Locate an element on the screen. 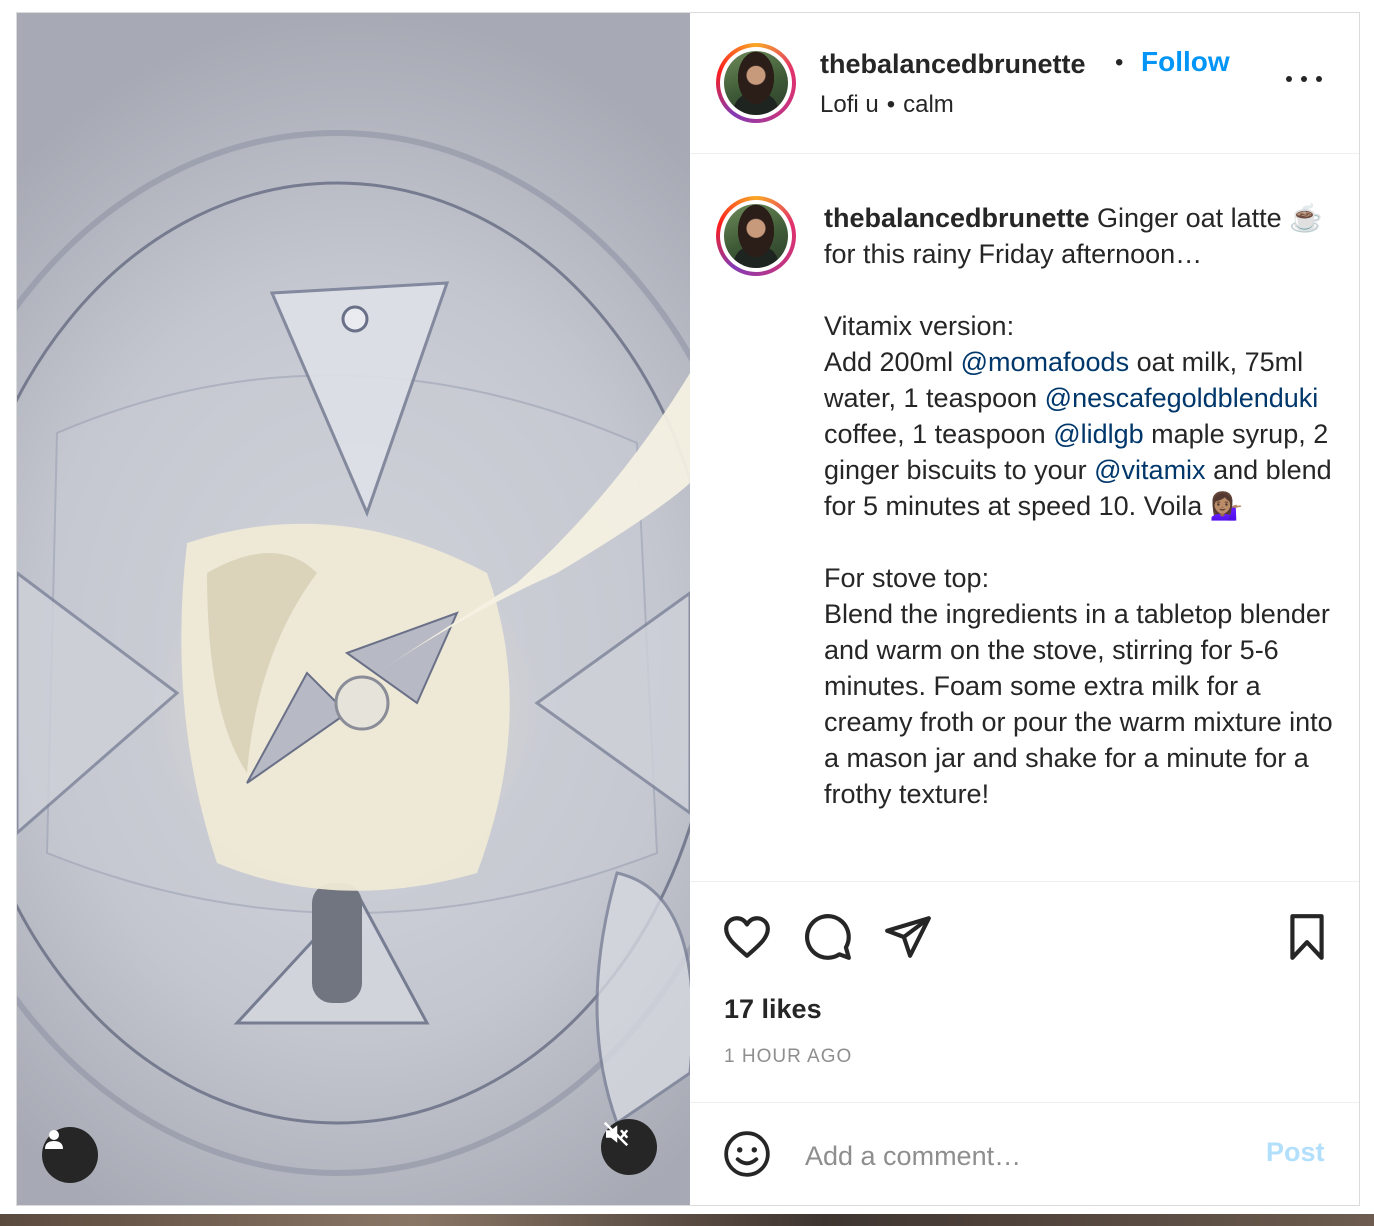 This screenshot has height=1226, width=1374. mention-nescafe: @nescafegoldblenduki is located at coordinates (1182, 398).